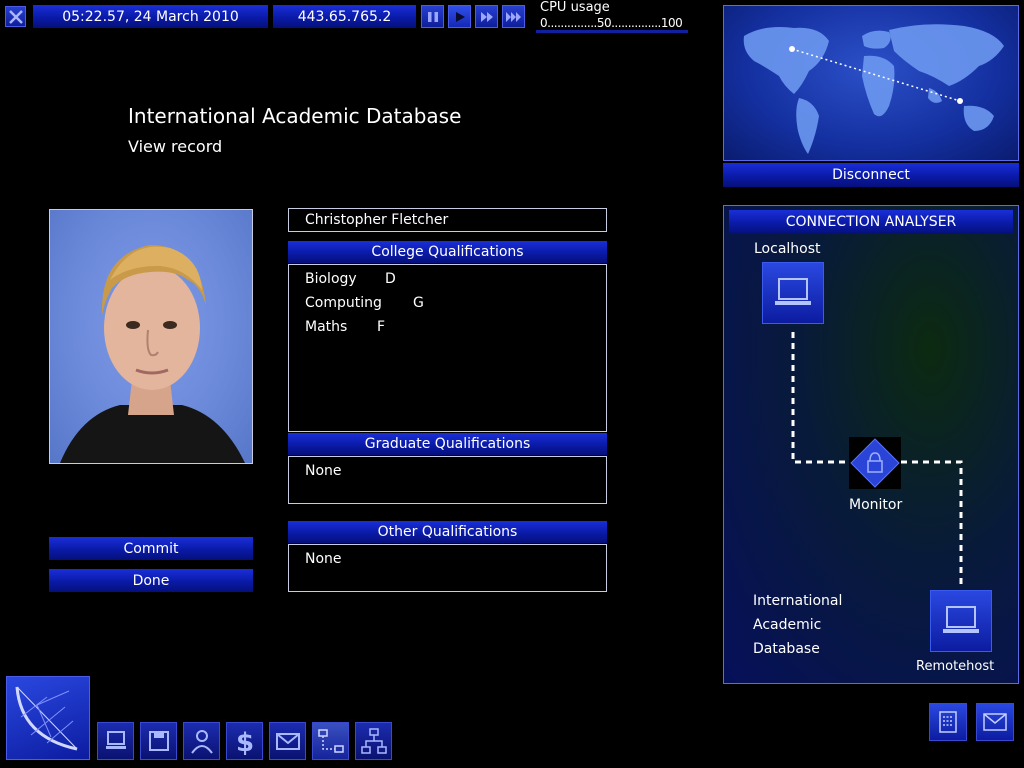 The height and width of the screenshot is (768, 1024). I want to click on monitor-label: Monitor, so click(876, 505).